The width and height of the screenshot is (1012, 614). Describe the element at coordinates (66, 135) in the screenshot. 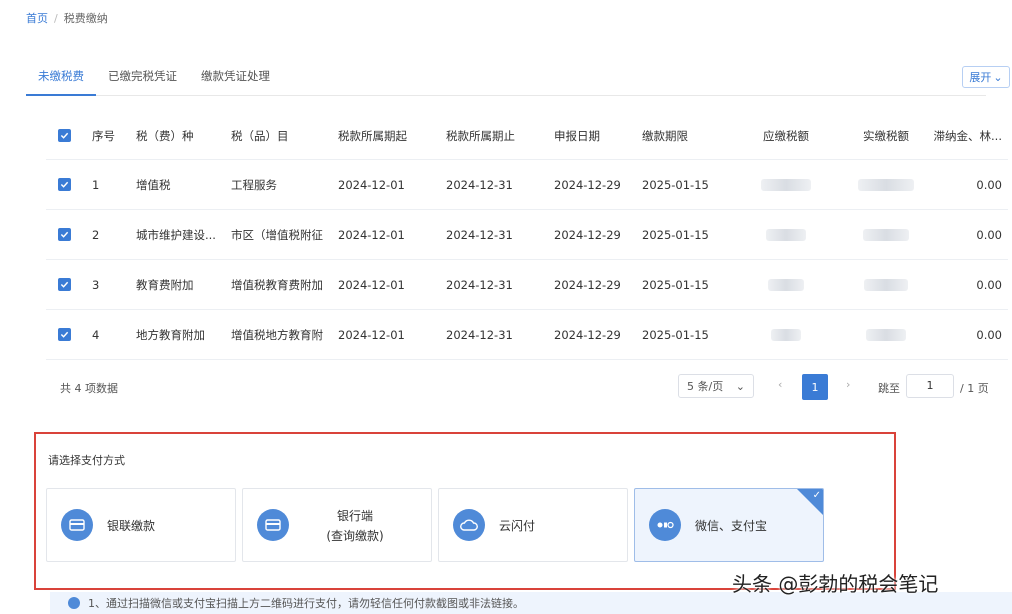

I see `select-all-checkbox` at that location.